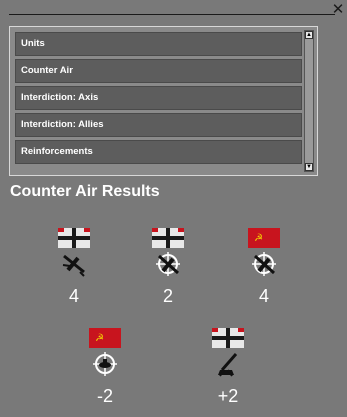 This screenshot has height=417, width=347. What do you see at coordinates (338, 9) in the screenshot?
I see `close-icon: ✕` at bounding box center [338, 9].